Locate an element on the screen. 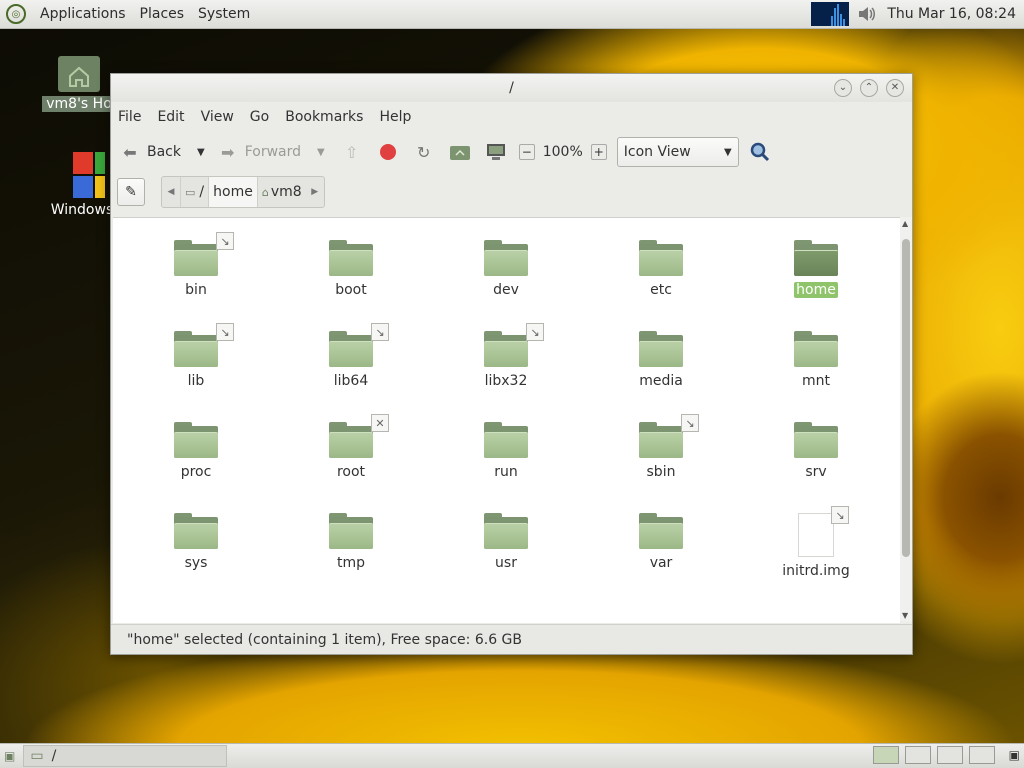  item-label: proc is located at coordinates (196, 472).